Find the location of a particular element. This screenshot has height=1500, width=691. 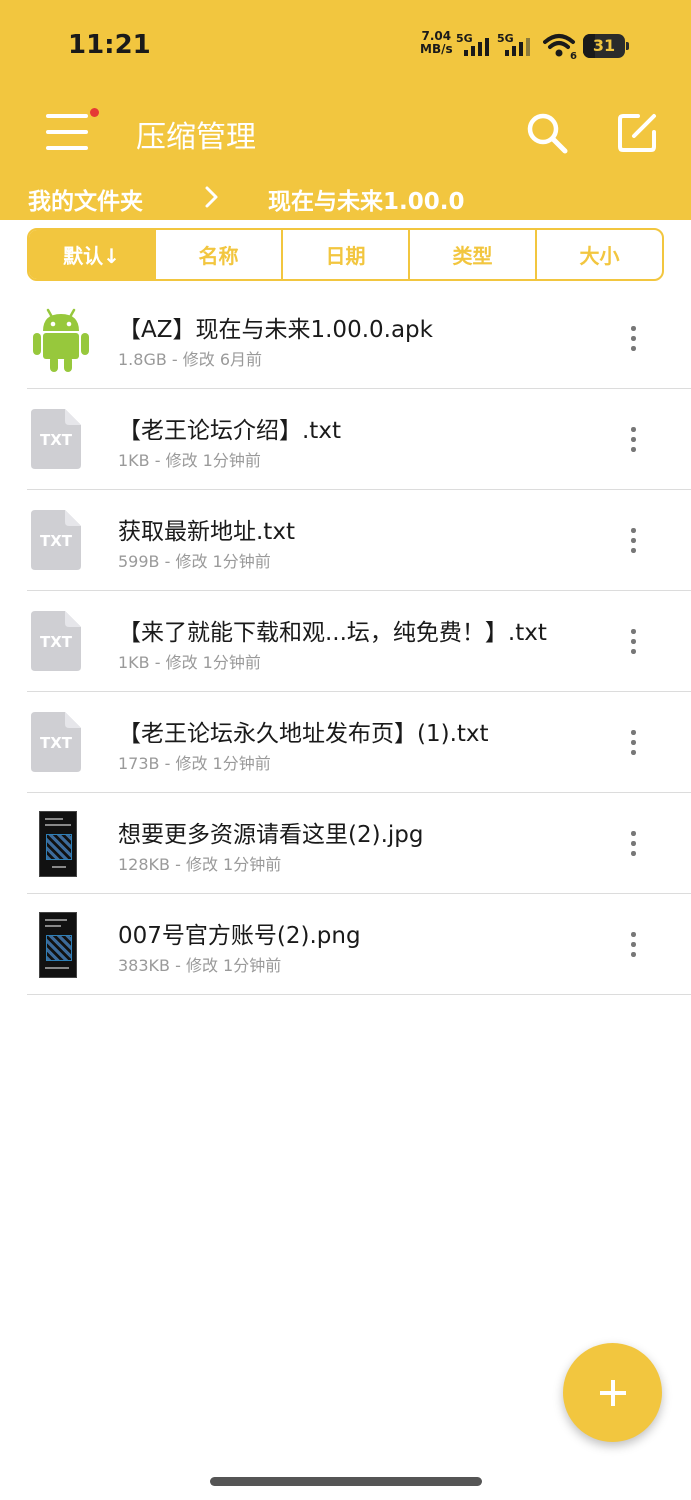

file-row: TXT 【老王论坛介绍】.txt 1KB - 修改 1分钟前 is located at coordinates (359, 439).